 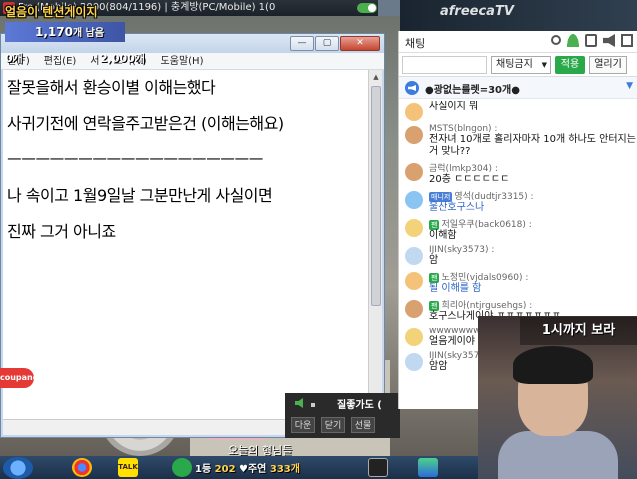 I want to click on rank-name: 주연, so click(x=257, y=469).